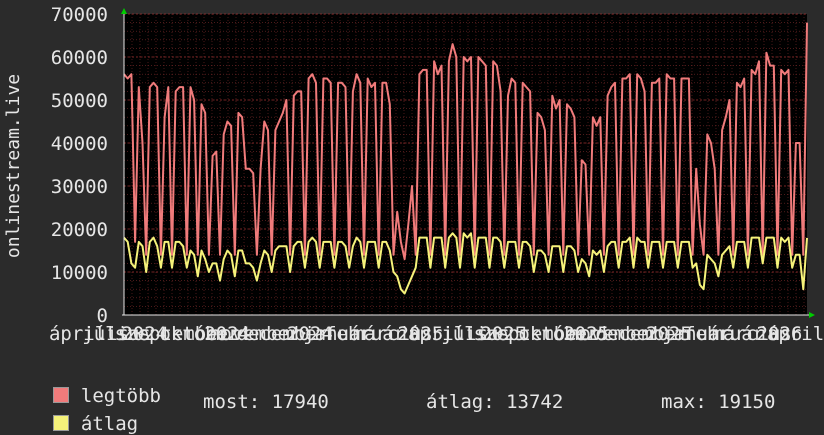  Describe the element at coordinates (266, 402) in the screenshot. I see `stat-most: most: 17940` at that location.